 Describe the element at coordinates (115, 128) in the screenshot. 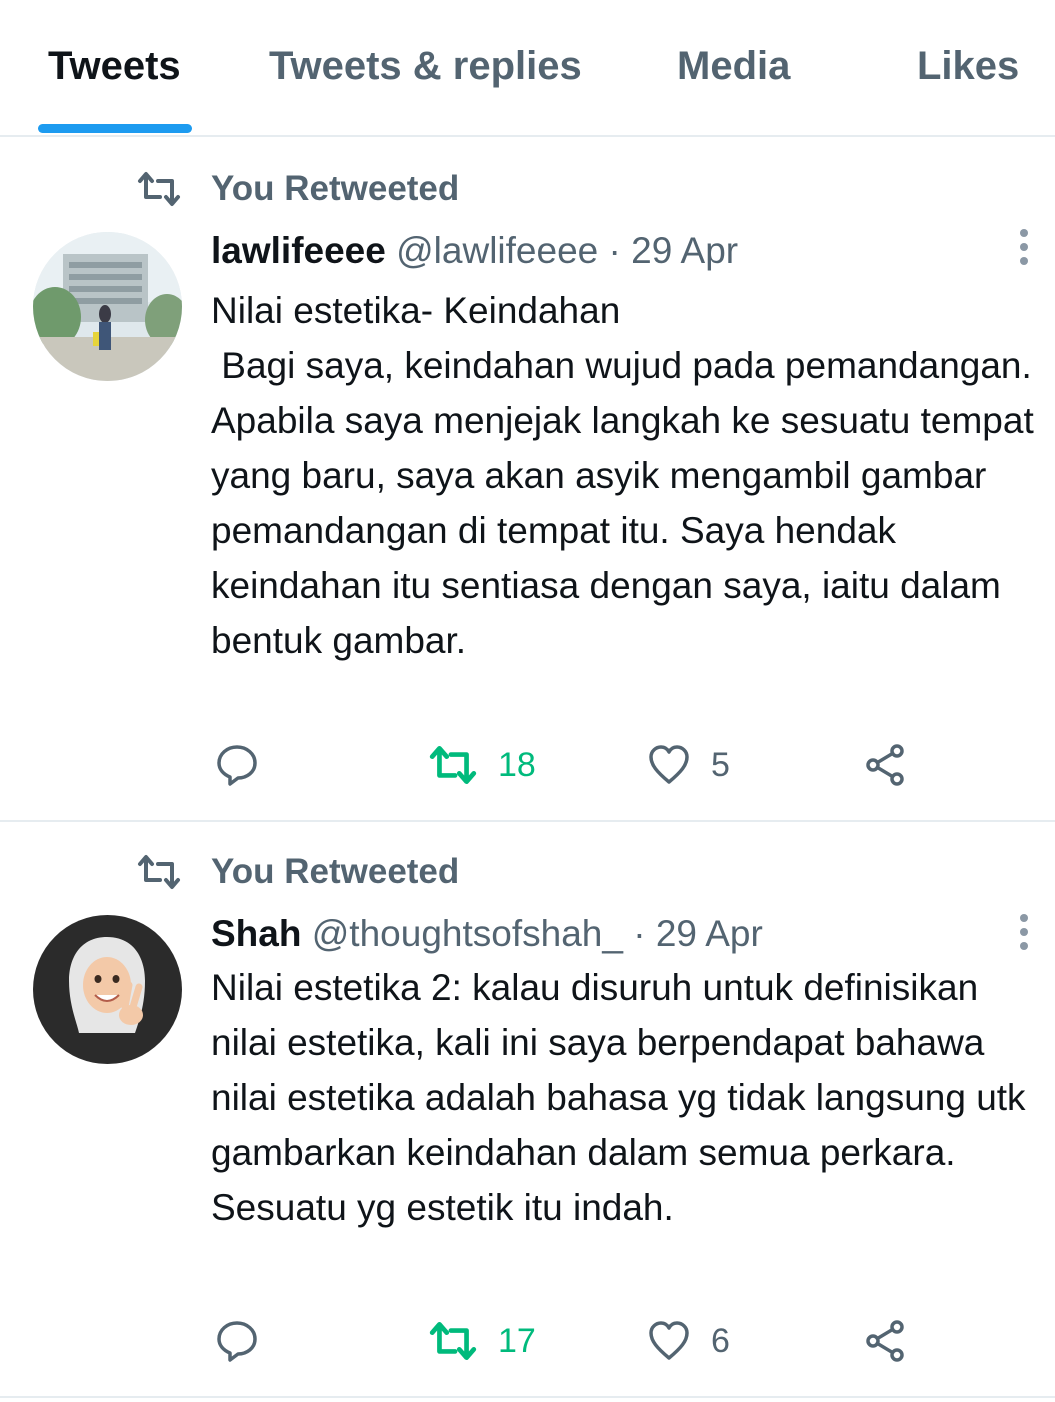

I see `active-tab-indicator` at that location.